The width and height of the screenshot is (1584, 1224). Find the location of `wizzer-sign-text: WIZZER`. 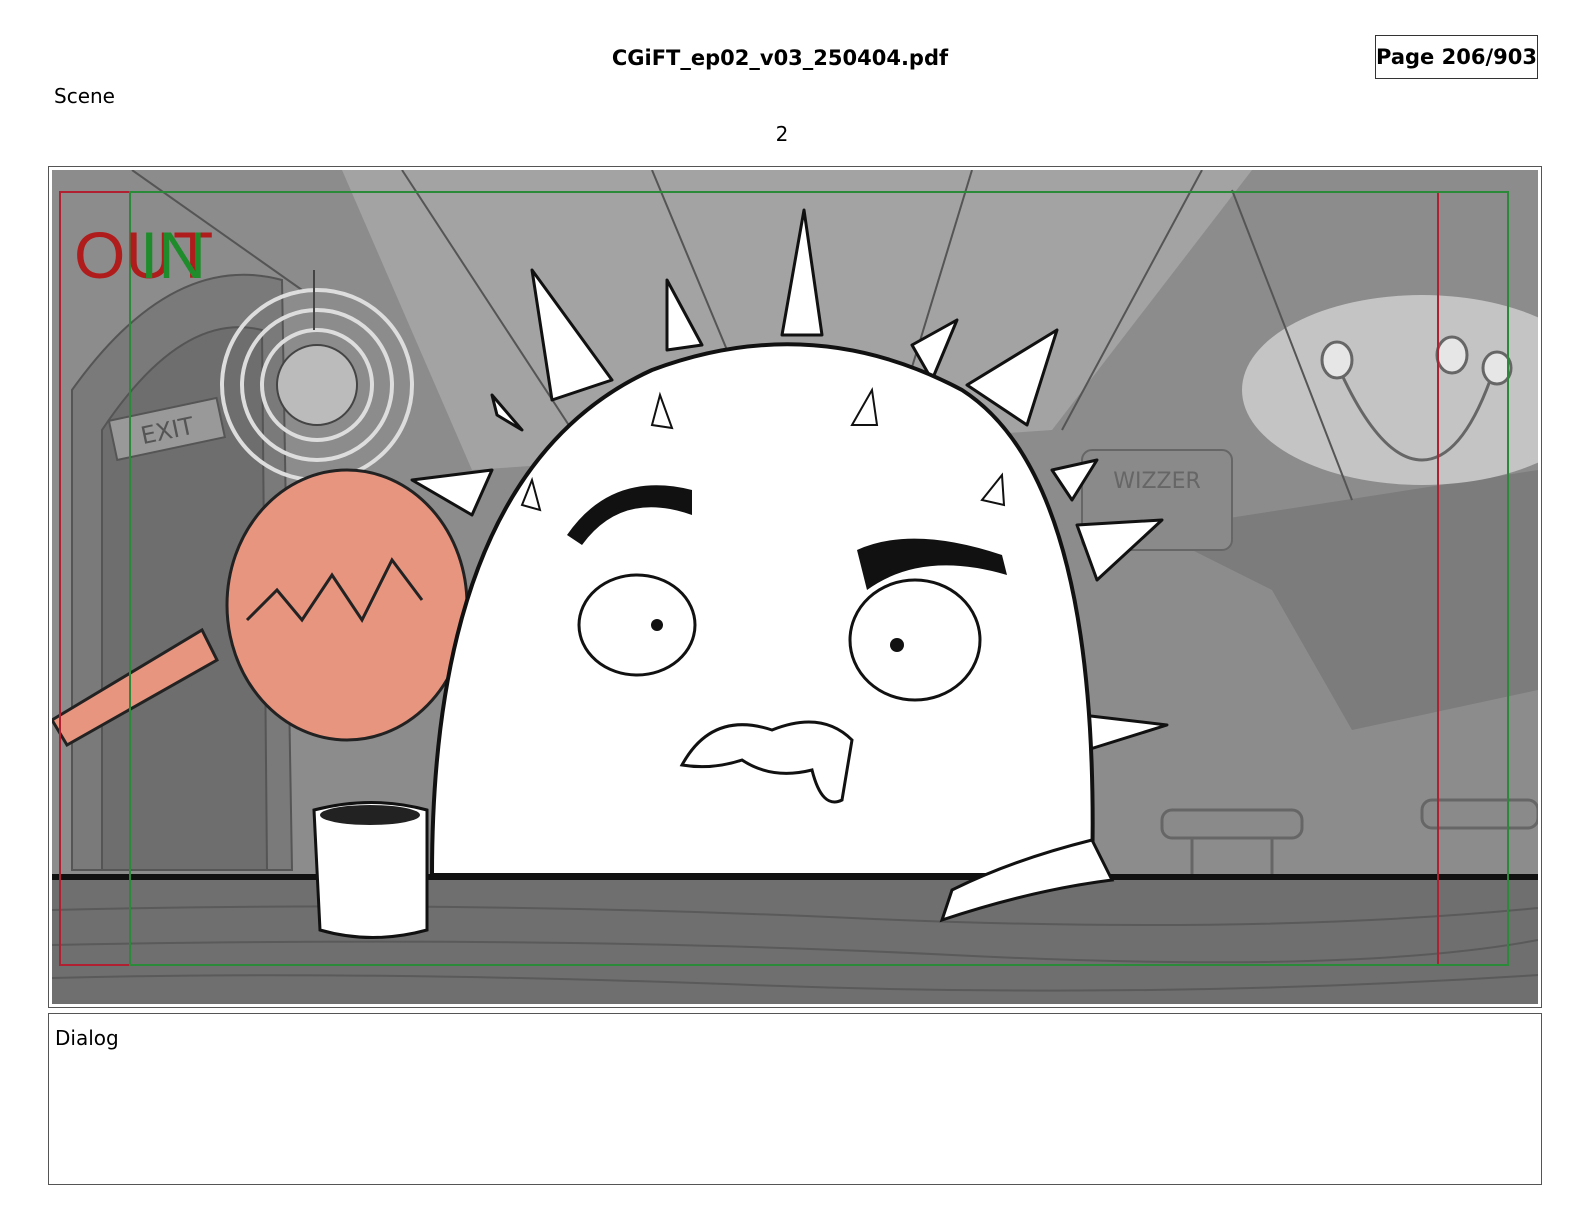

wizzer-sign-text: WIZZER is located at coordinates (1157, 481).